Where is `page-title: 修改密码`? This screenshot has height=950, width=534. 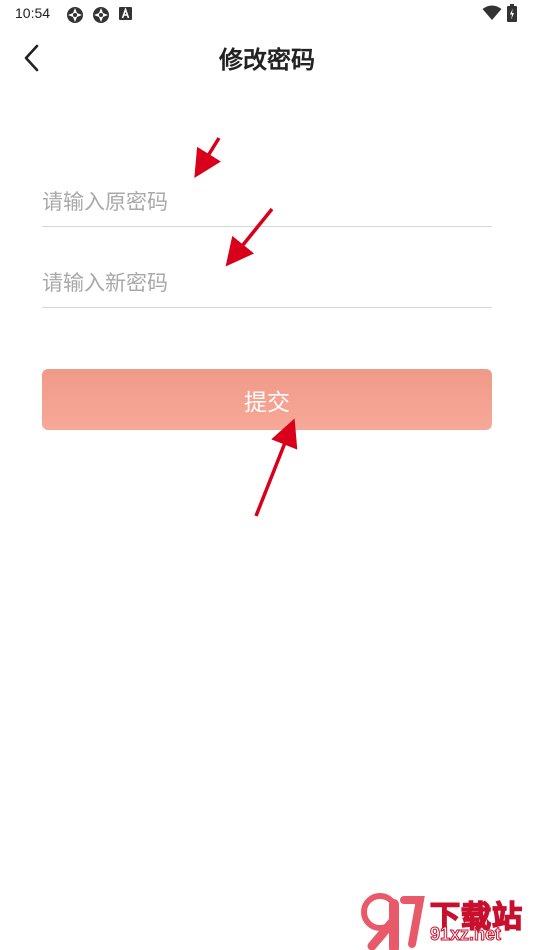 page-title: 修改密码 is located at coordinates (267, 60).